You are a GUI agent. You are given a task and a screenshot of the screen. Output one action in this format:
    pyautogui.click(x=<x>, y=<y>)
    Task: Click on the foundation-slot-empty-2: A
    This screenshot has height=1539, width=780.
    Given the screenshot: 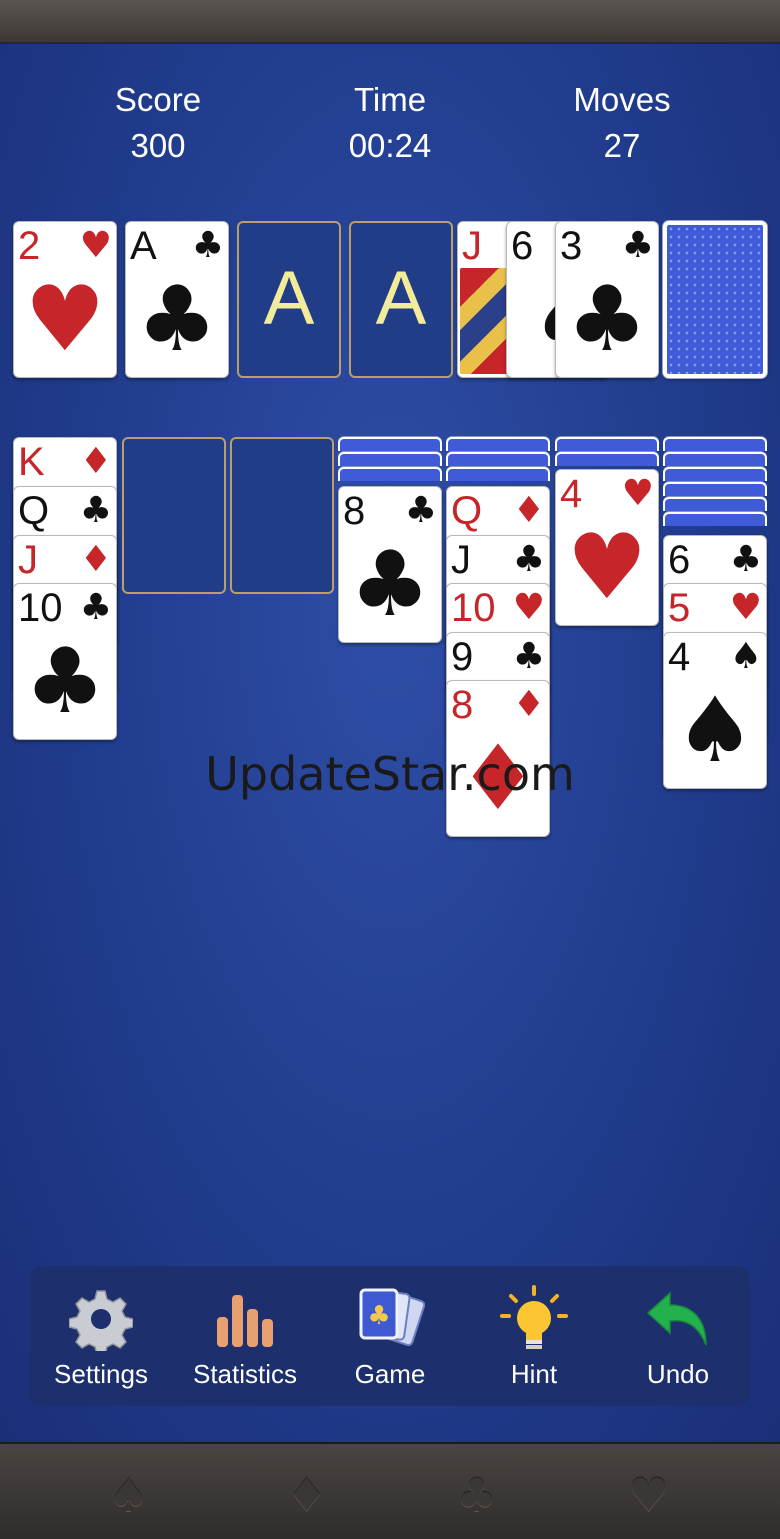 What is the action you would take?
    pyautogui.click(x=401, y=299)
    